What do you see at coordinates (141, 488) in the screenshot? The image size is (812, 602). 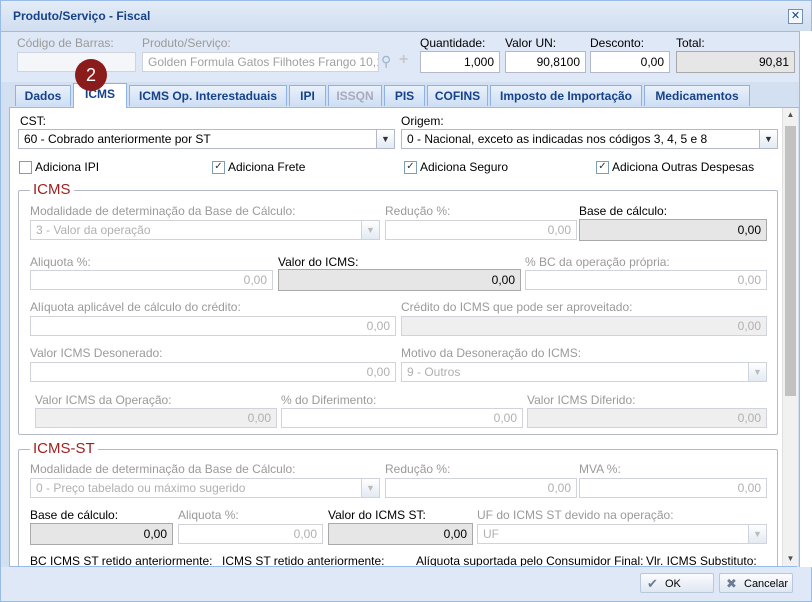 I see `st-modalidade-value: 0 - Preço tabelado ou máximo sugerido` at bounding box center [141, 488].